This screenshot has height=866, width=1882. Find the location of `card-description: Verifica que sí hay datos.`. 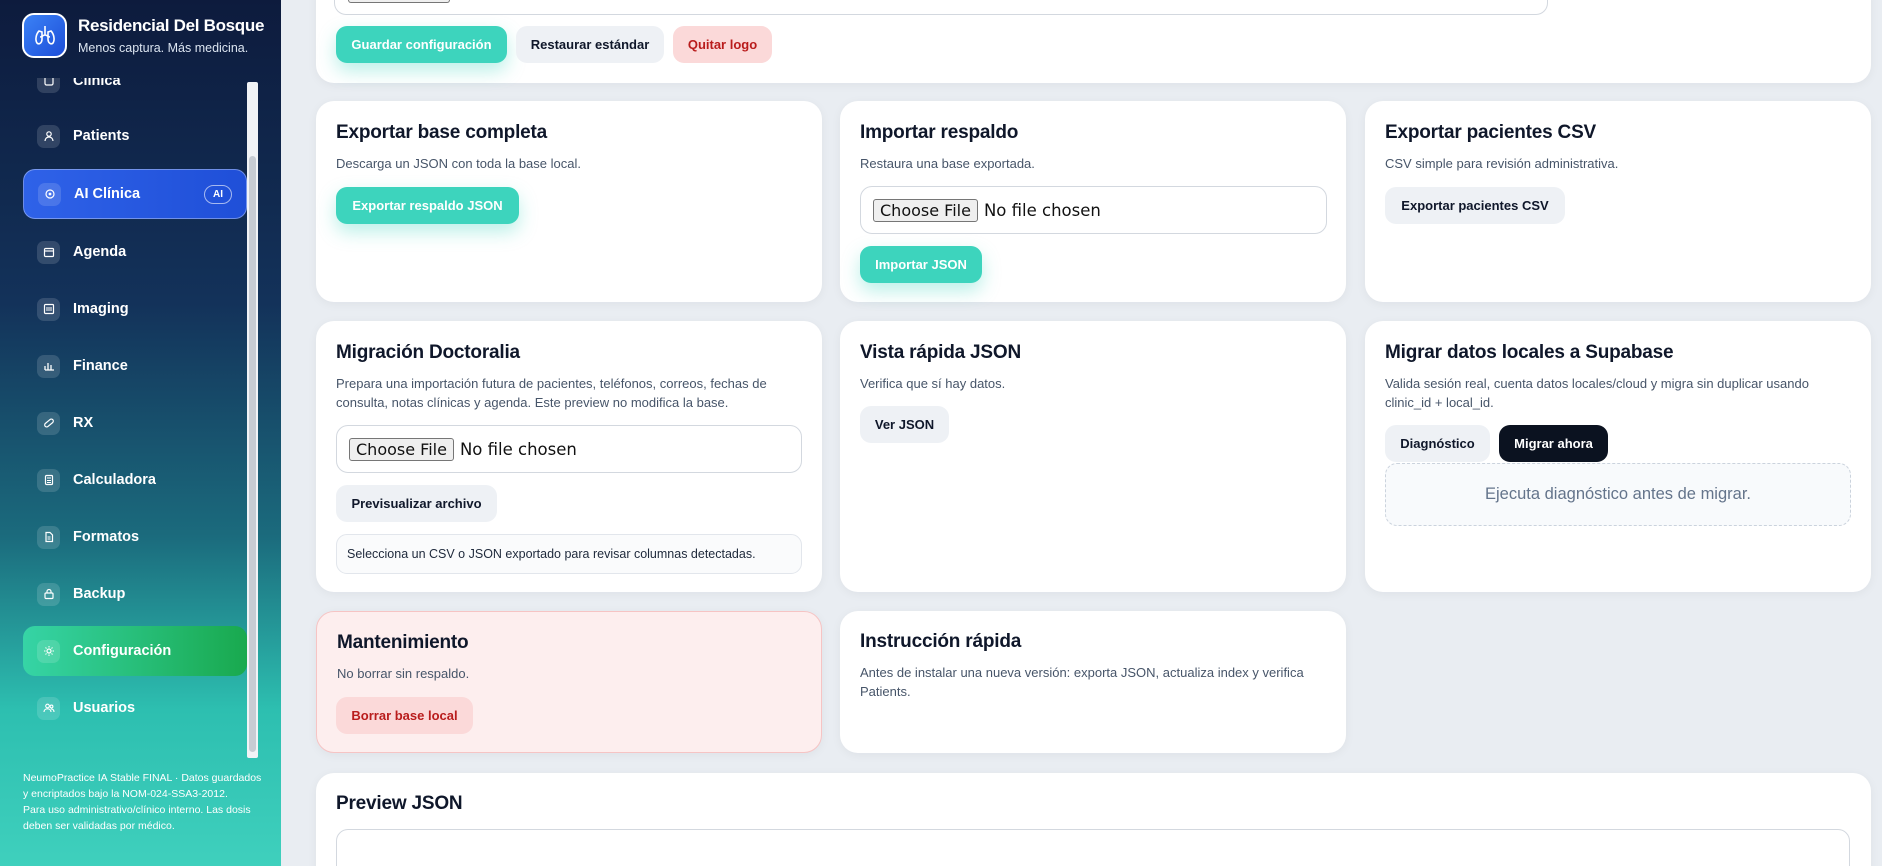

card-description: Verifica que sí hay datos. is located at coordinates (933, 383).